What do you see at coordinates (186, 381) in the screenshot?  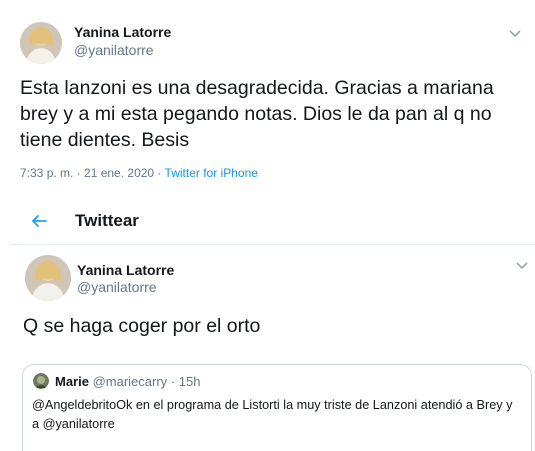 I see `quoted-time: · 15h` at bounding box center [186, 381].